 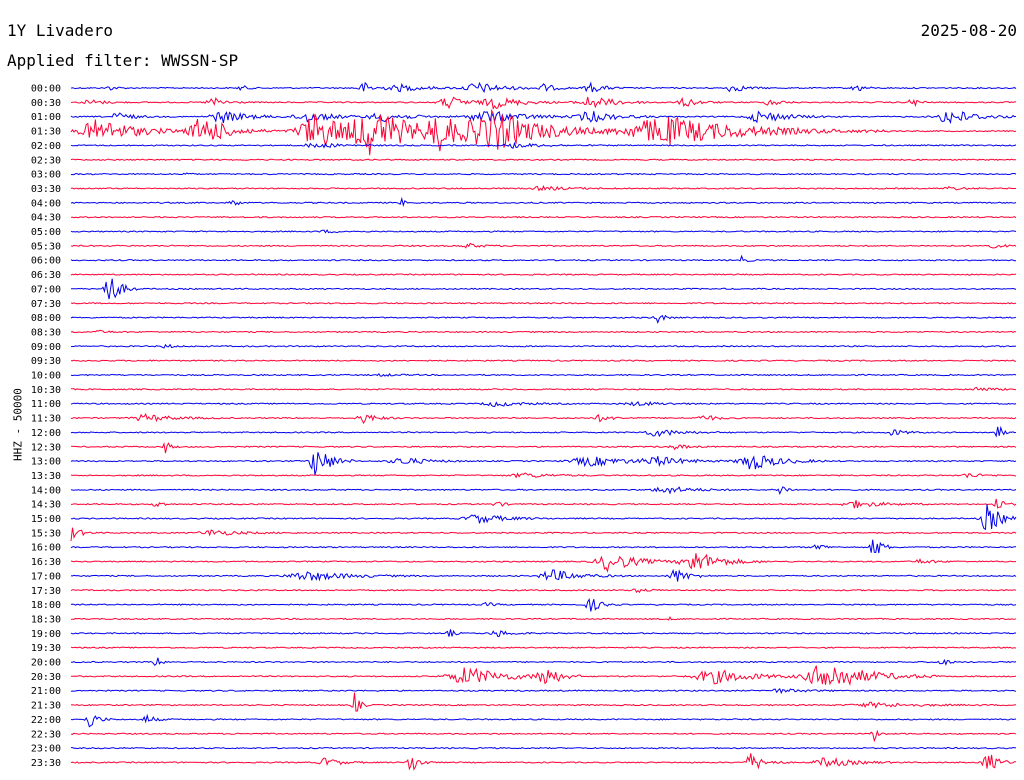 What do you see at coordinates (46, 447) in the screenshot?
I see `time-tick-label: 12:30` at bounding box center [46, 447].